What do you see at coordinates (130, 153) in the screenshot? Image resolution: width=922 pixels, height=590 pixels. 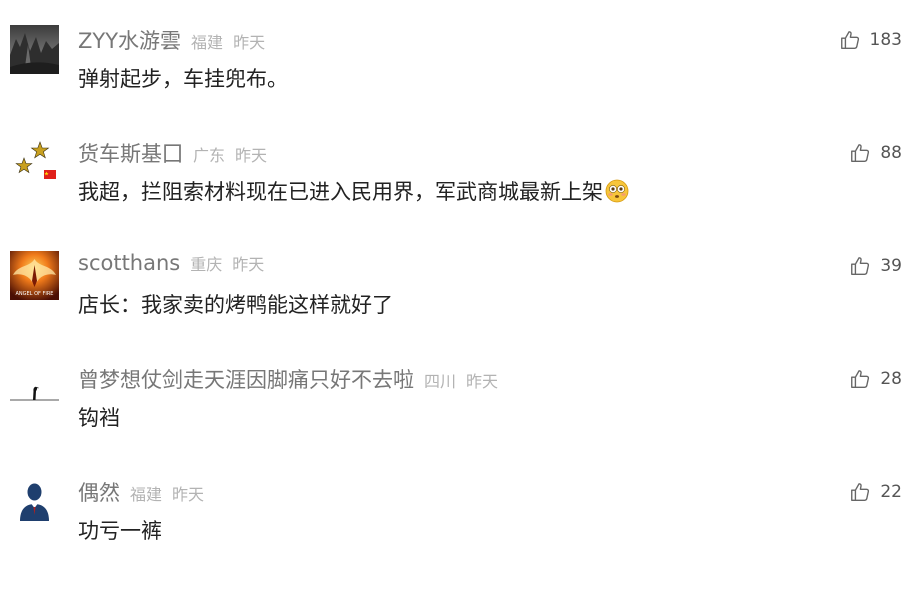 I see `username: 货车斯基囗` at bounding box center [130, 153].